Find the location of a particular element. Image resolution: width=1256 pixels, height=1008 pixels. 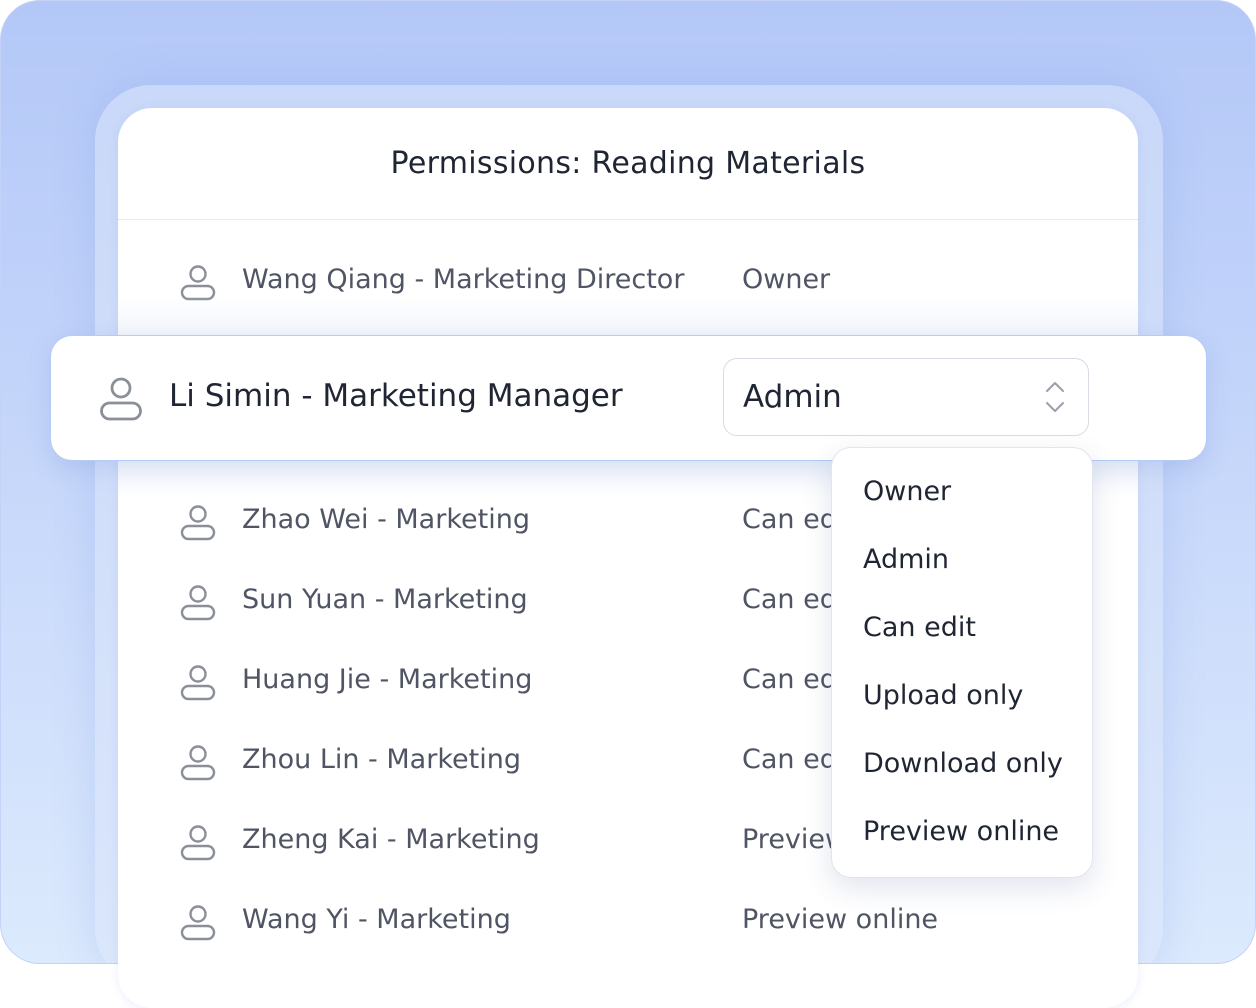

member-role: Owner is located at coordinates (892, 279).